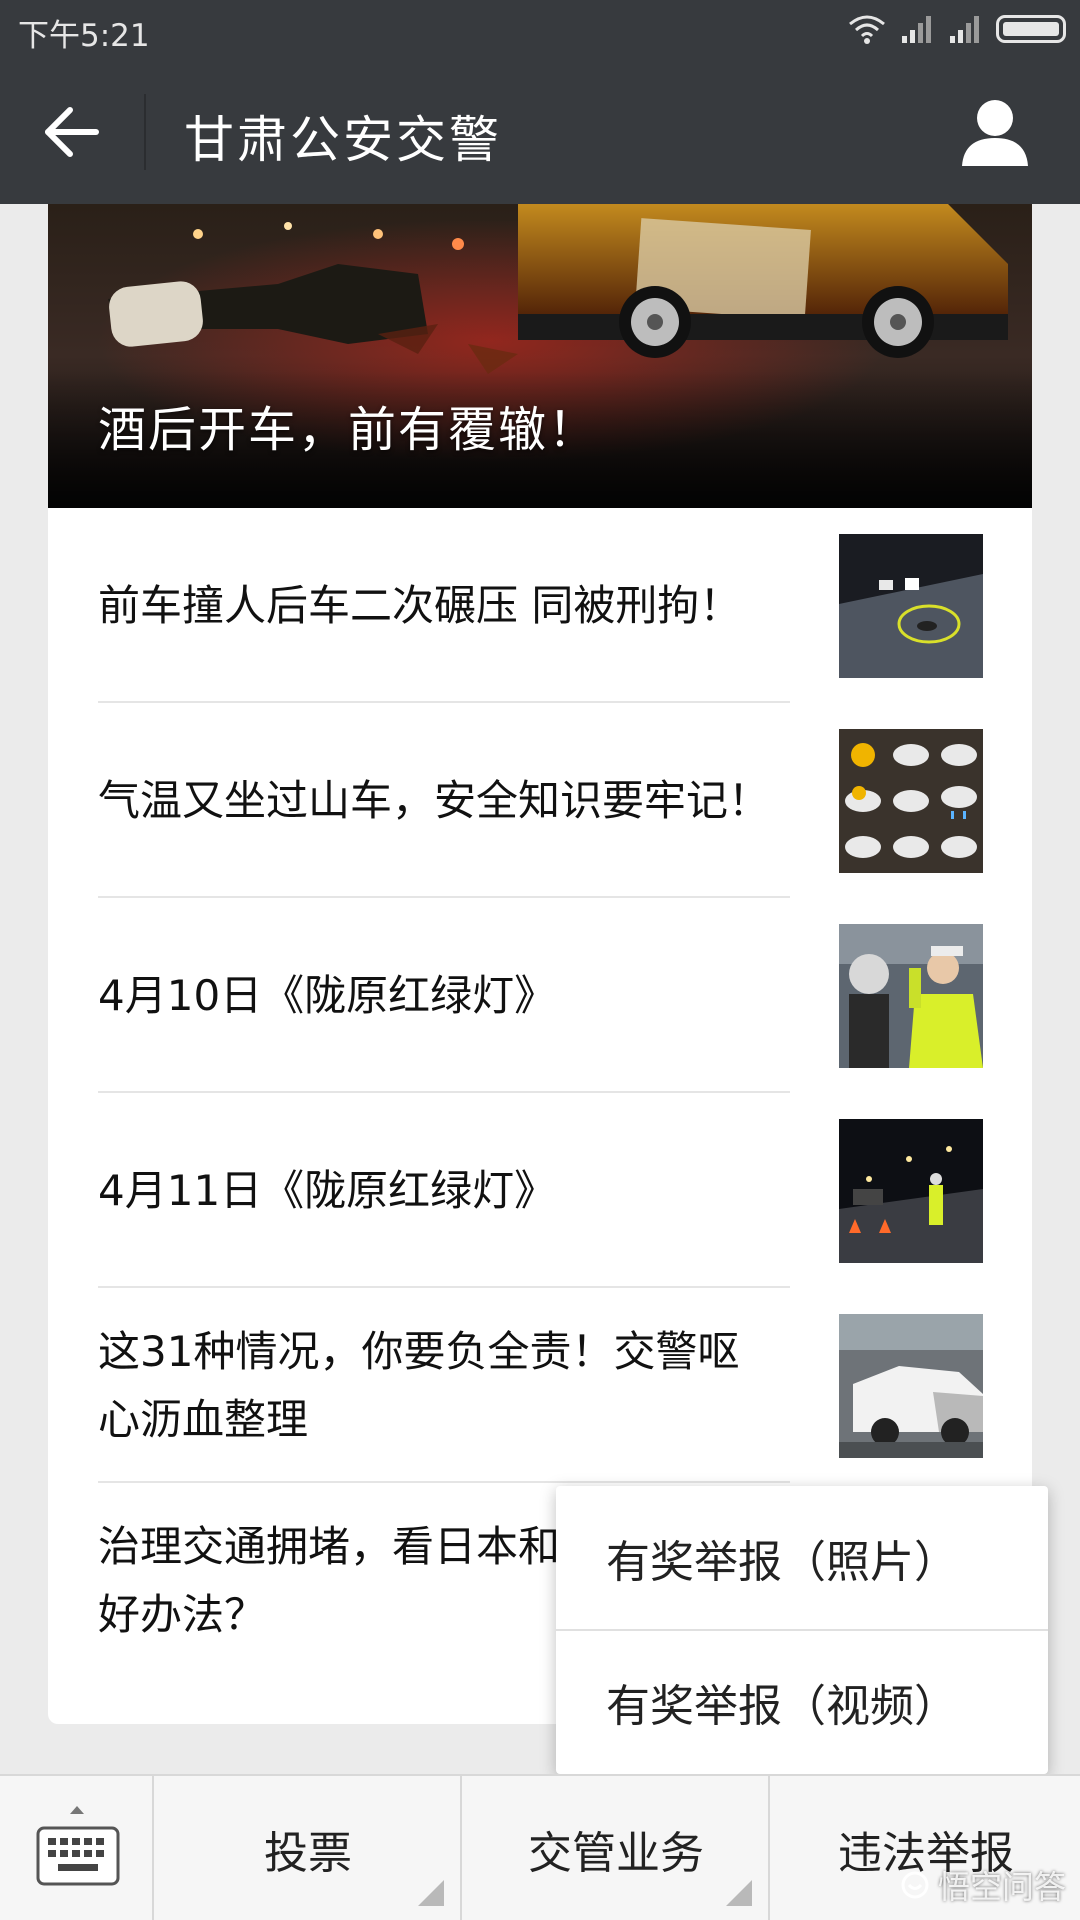 This screenshot has width=1080, height=1920. Describe the element at coordinates (1001, 1887) in the screenshot. I see `watermark-text: 悟空问答` at that location.